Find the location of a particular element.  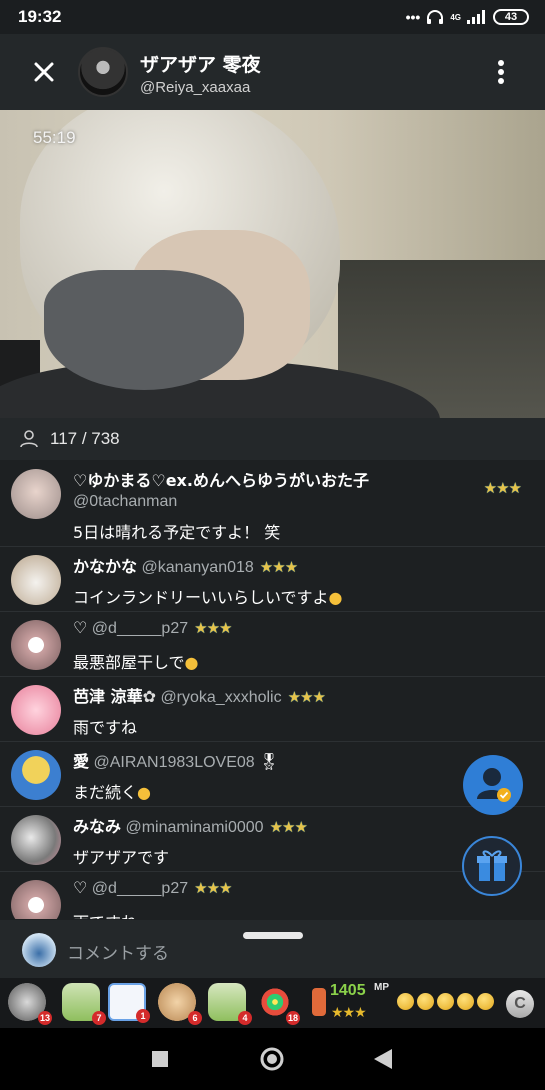

gift-count: 1 is located at coordinates (143, 1016).